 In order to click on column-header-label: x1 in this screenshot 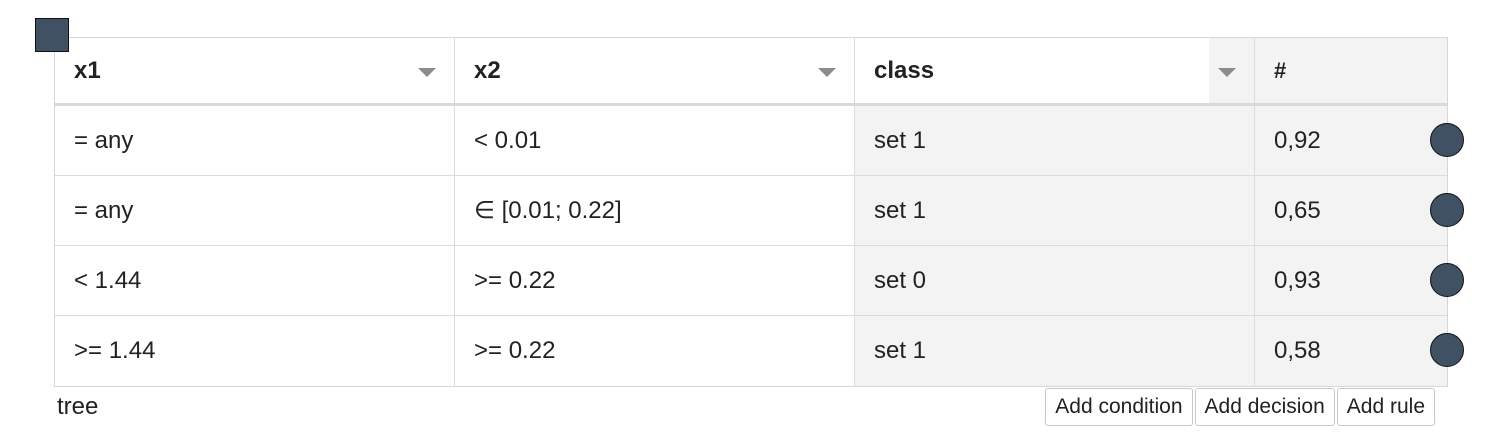, I will do `click(87, 70)`.